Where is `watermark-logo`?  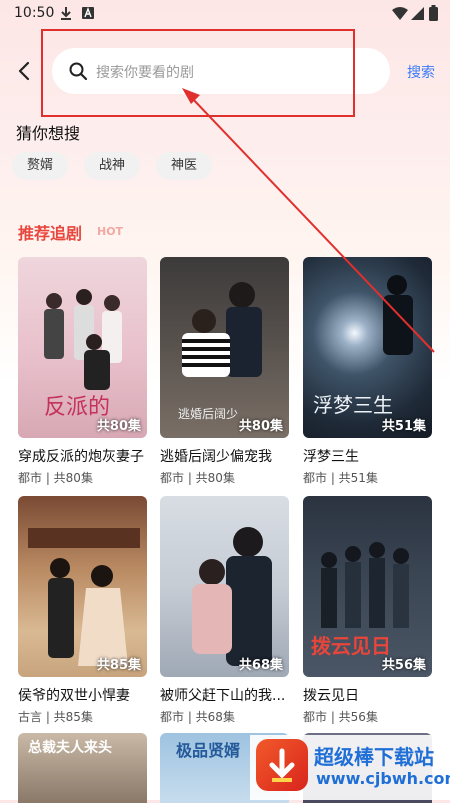
watermark-logo is located at coordinates (282, 765).